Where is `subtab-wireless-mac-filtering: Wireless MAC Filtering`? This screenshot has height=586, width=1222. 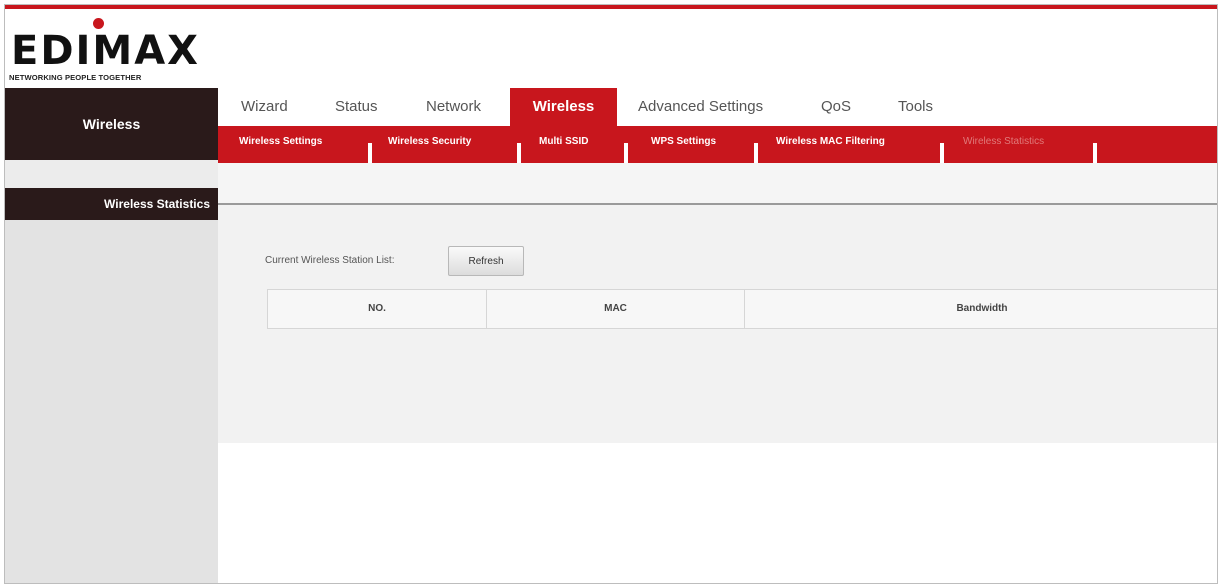
subtab-wireless-mac-filtering: Wireless MAC Filtering is located at coordinates (830, 141).